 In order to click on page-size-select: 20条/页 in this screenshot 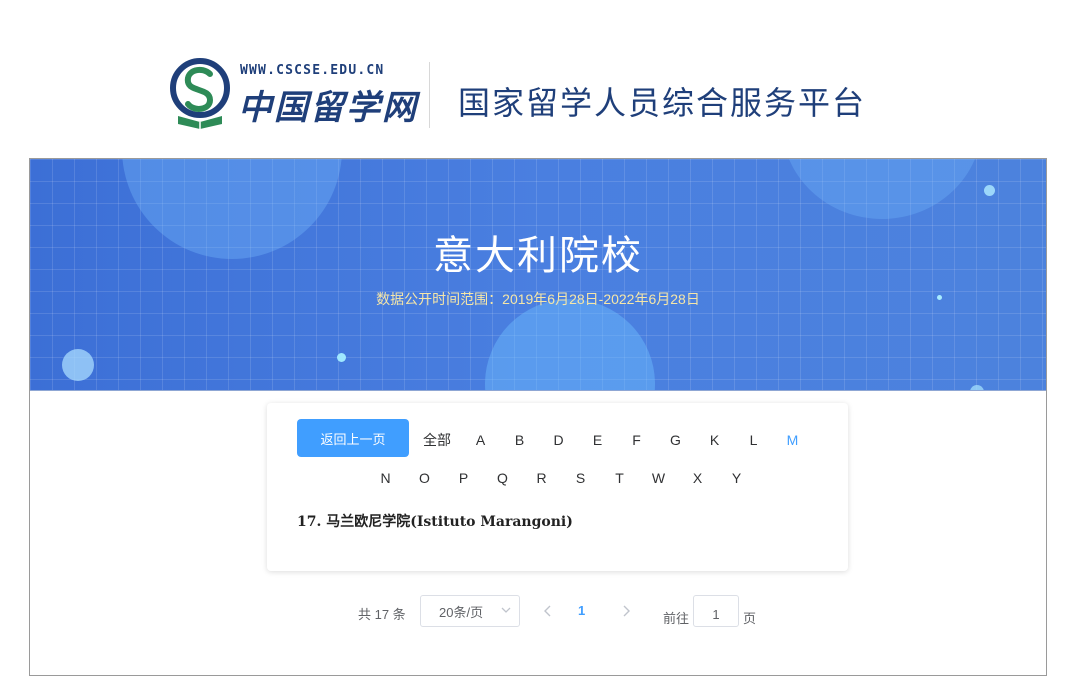, I will do `click(470, 611)`.